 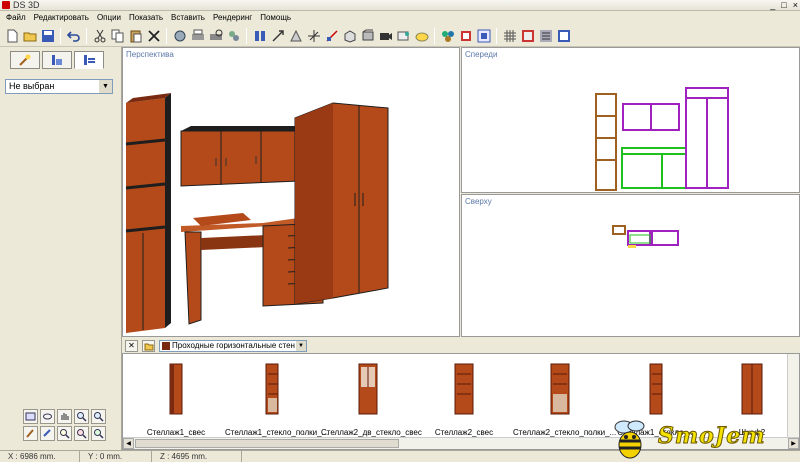 I want to click on scroll-thumb, so click(x=267, y=443).